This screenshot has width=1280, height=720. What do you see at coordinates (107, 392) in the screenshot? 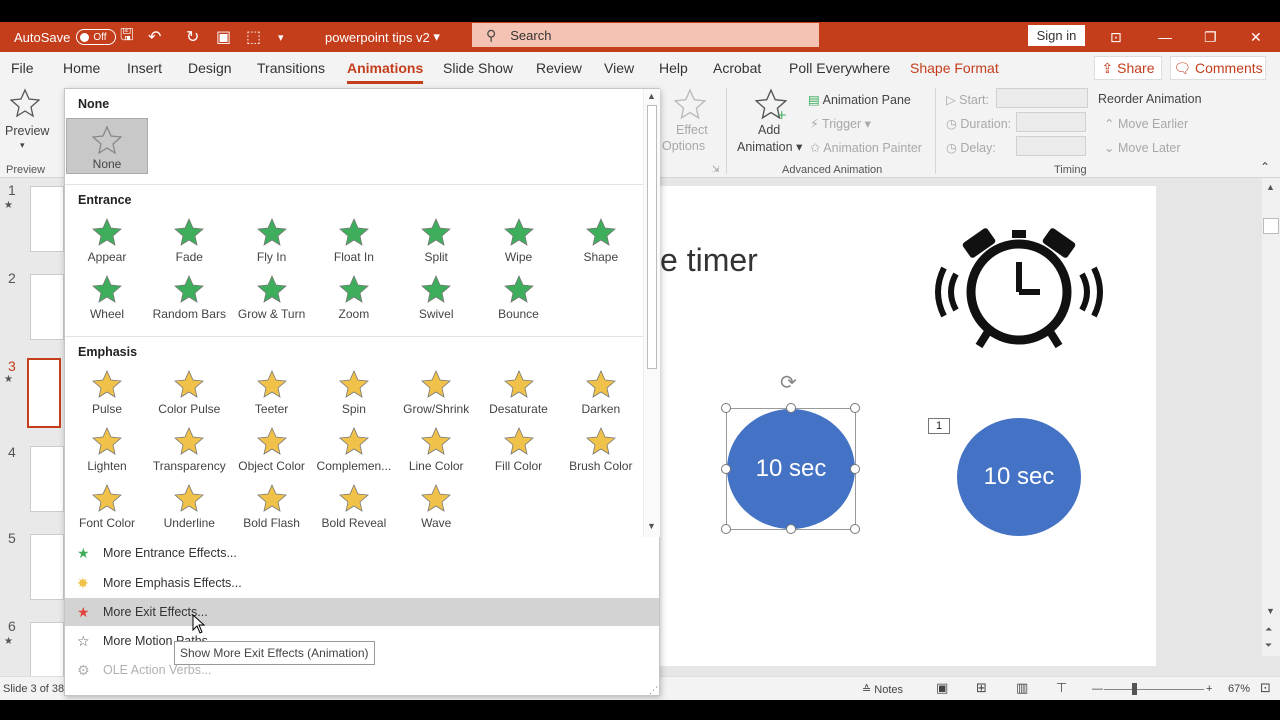
I see `effect-pulse: Pulse` at bounding box center [107, 392].